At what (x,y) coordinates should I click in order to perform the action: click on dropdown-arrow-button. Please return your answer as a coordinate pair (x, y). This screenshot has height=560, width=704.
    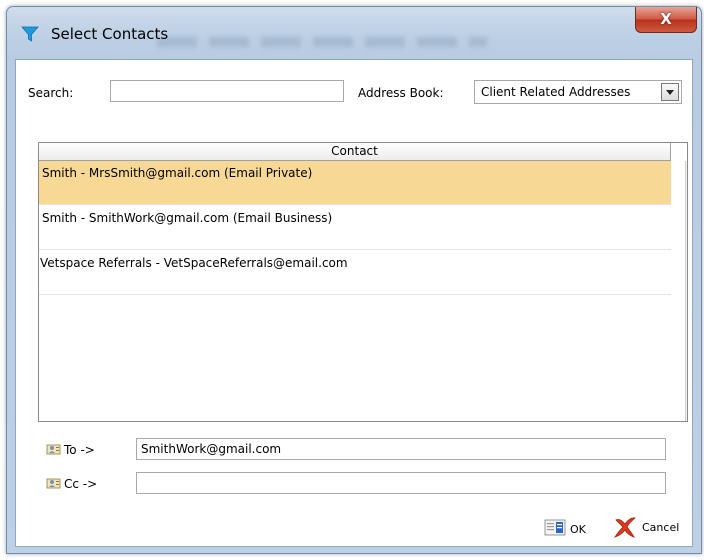
    Looking at the image, I should click on (670, 92).